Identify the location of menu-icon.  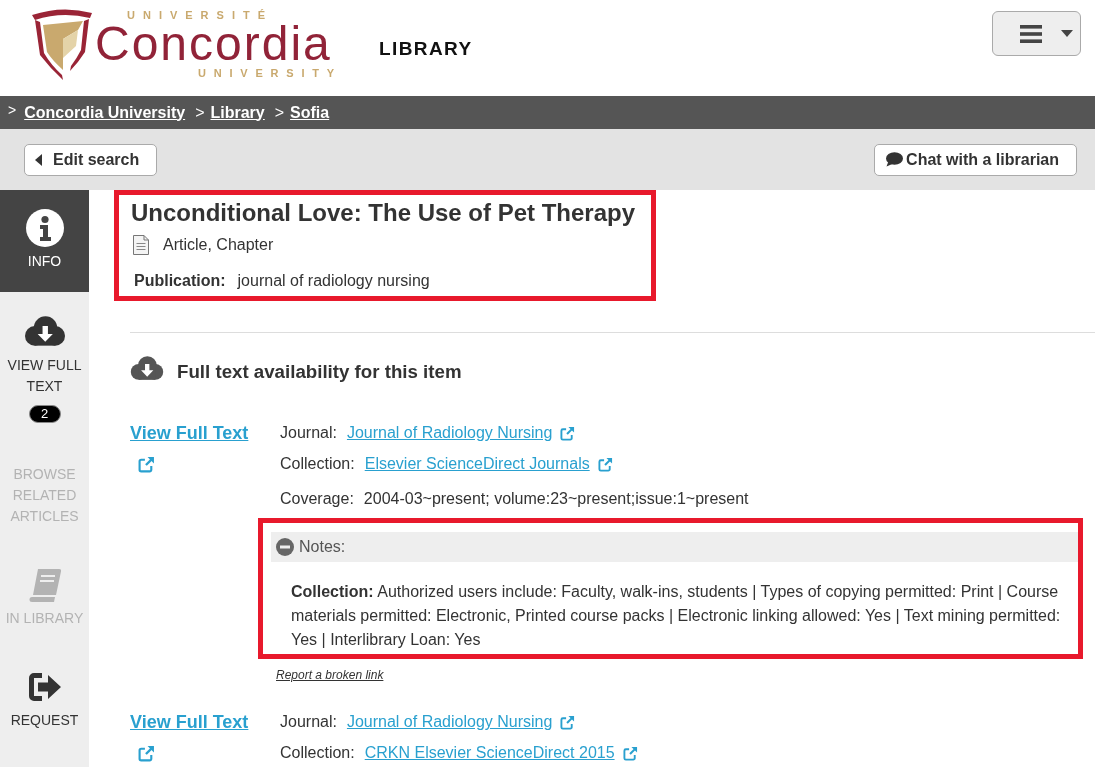
(1031, 33).